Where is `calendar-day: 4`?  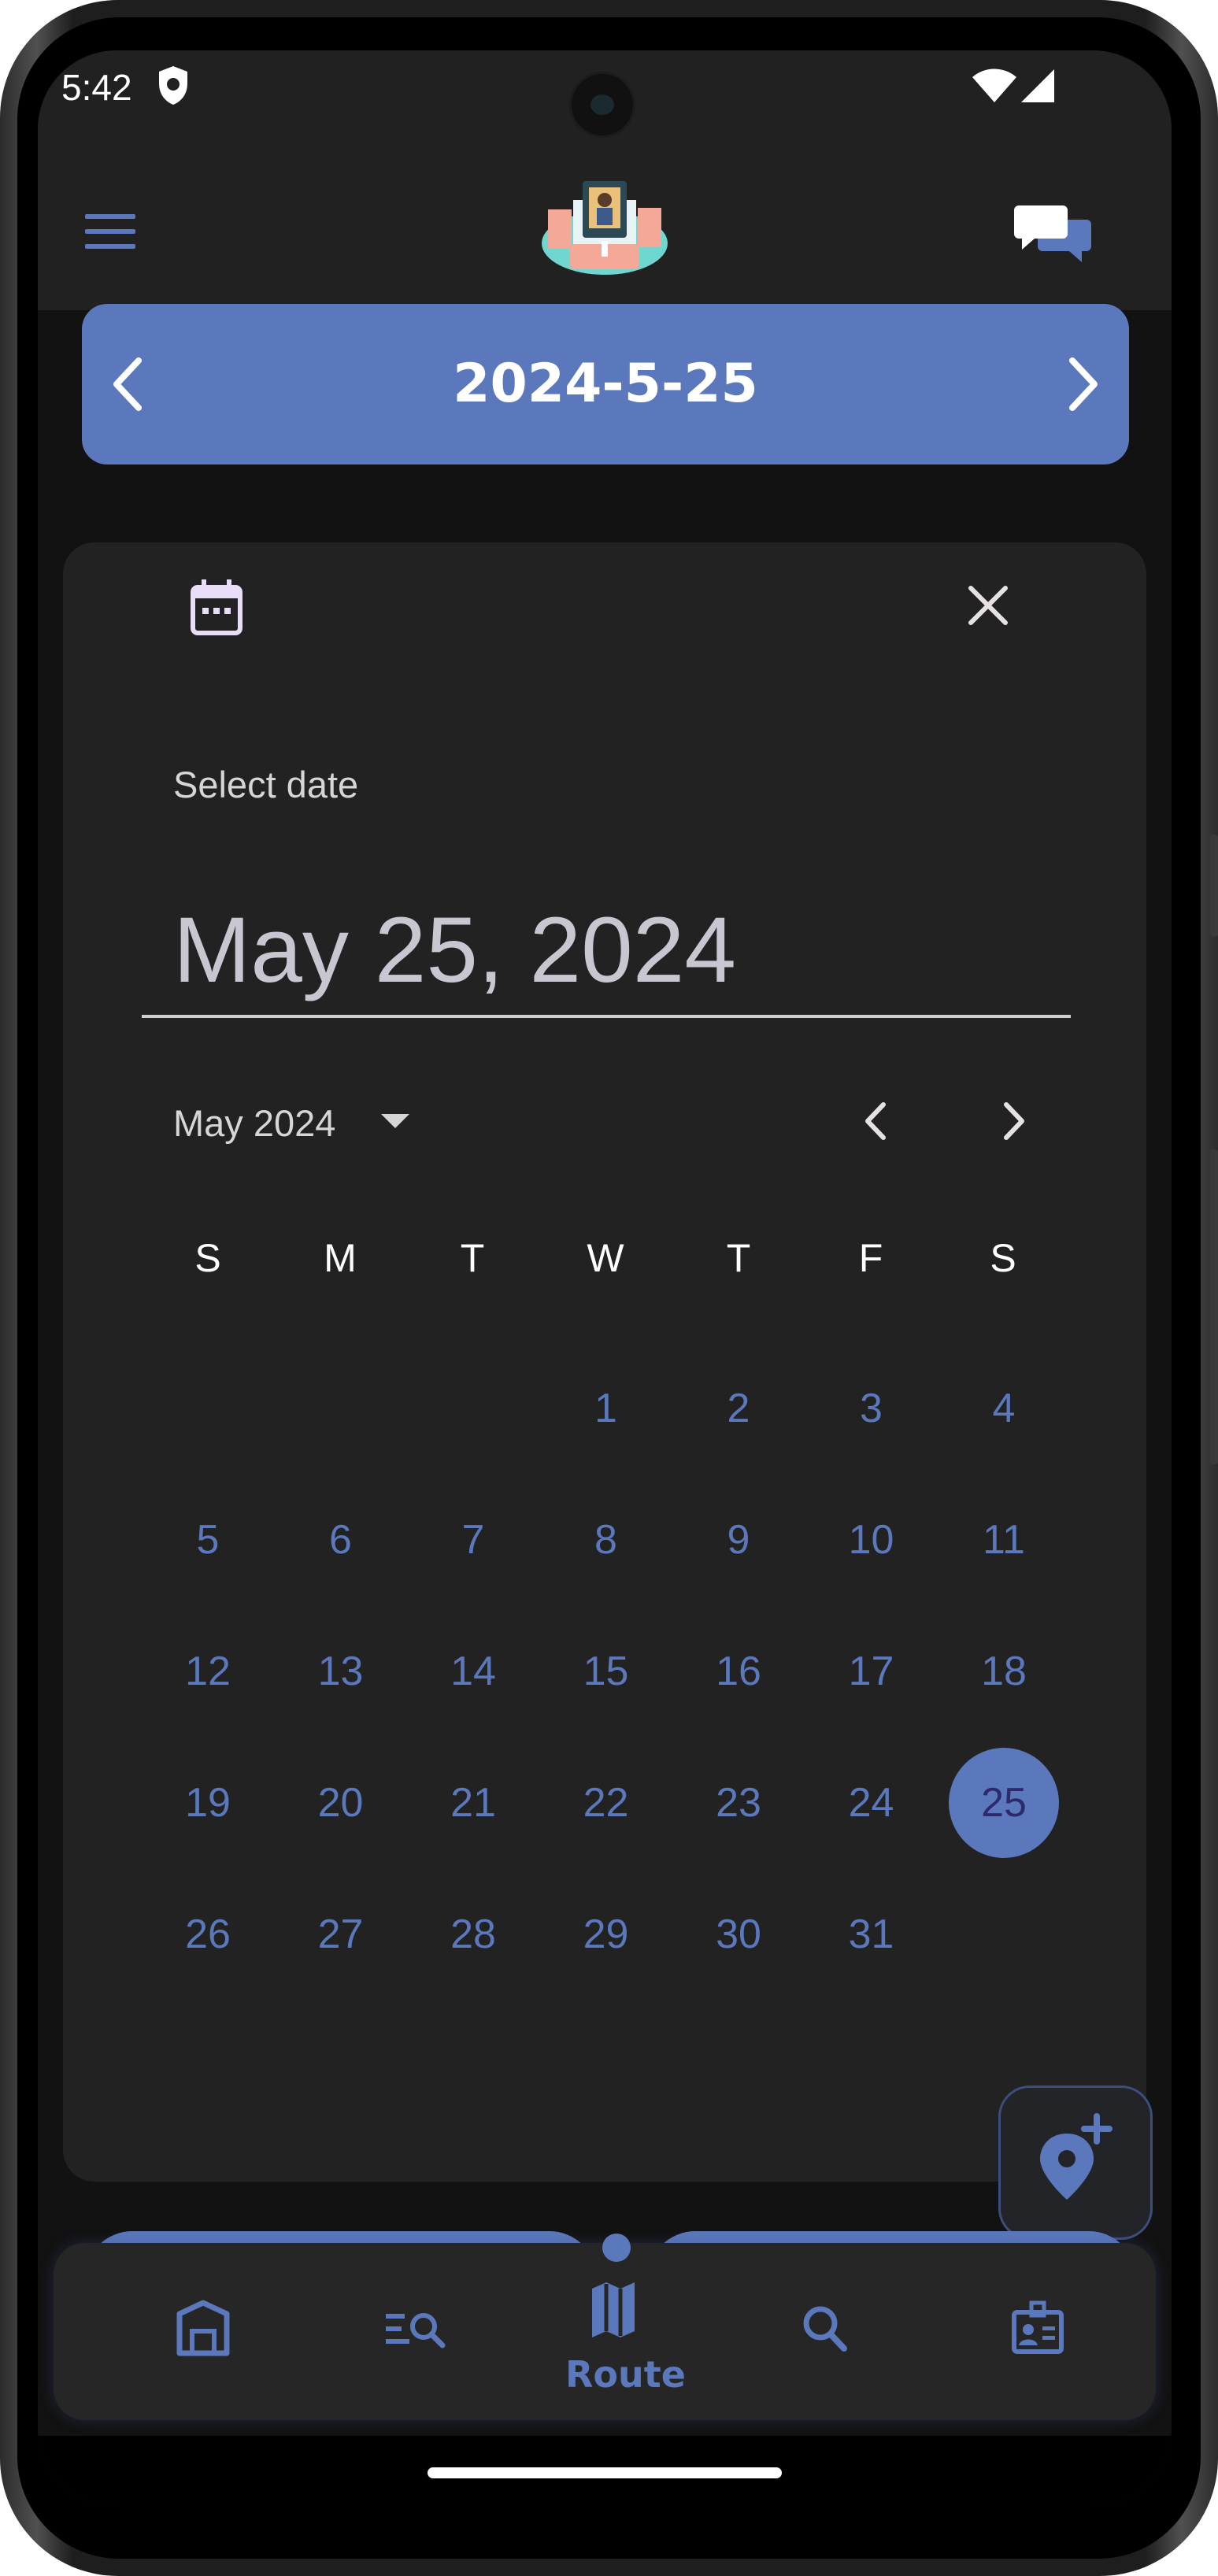
calendar-day: 4 is located at coordinates (1004, 1408).